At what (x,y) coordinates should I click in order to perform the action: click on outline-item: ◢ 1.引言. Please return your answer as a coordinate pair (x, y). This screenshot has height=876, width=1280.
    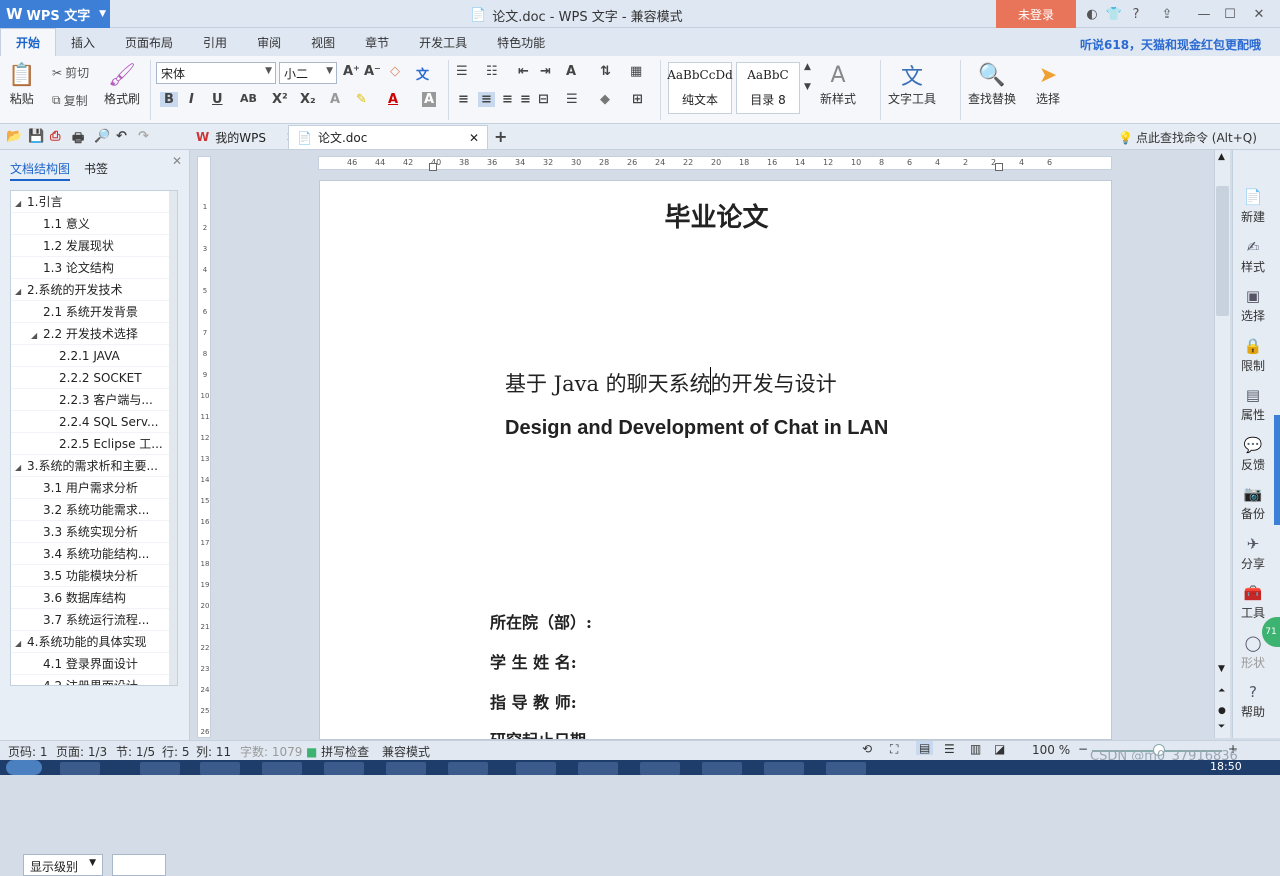
    Looking at the image, I should click on (94, 202).